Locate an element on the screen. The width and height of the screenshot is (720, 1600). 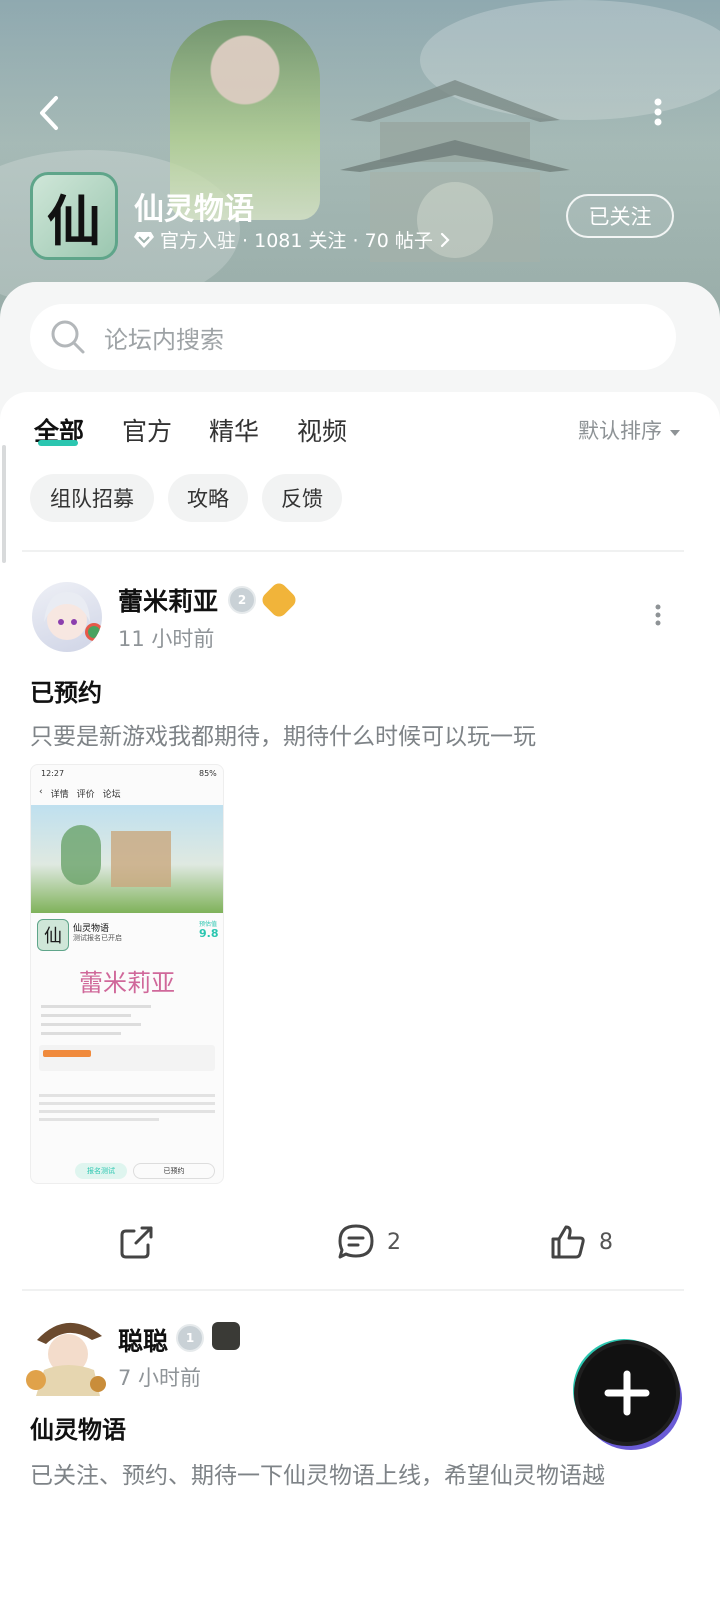
post-more-button is located at coordinates (658, 615).